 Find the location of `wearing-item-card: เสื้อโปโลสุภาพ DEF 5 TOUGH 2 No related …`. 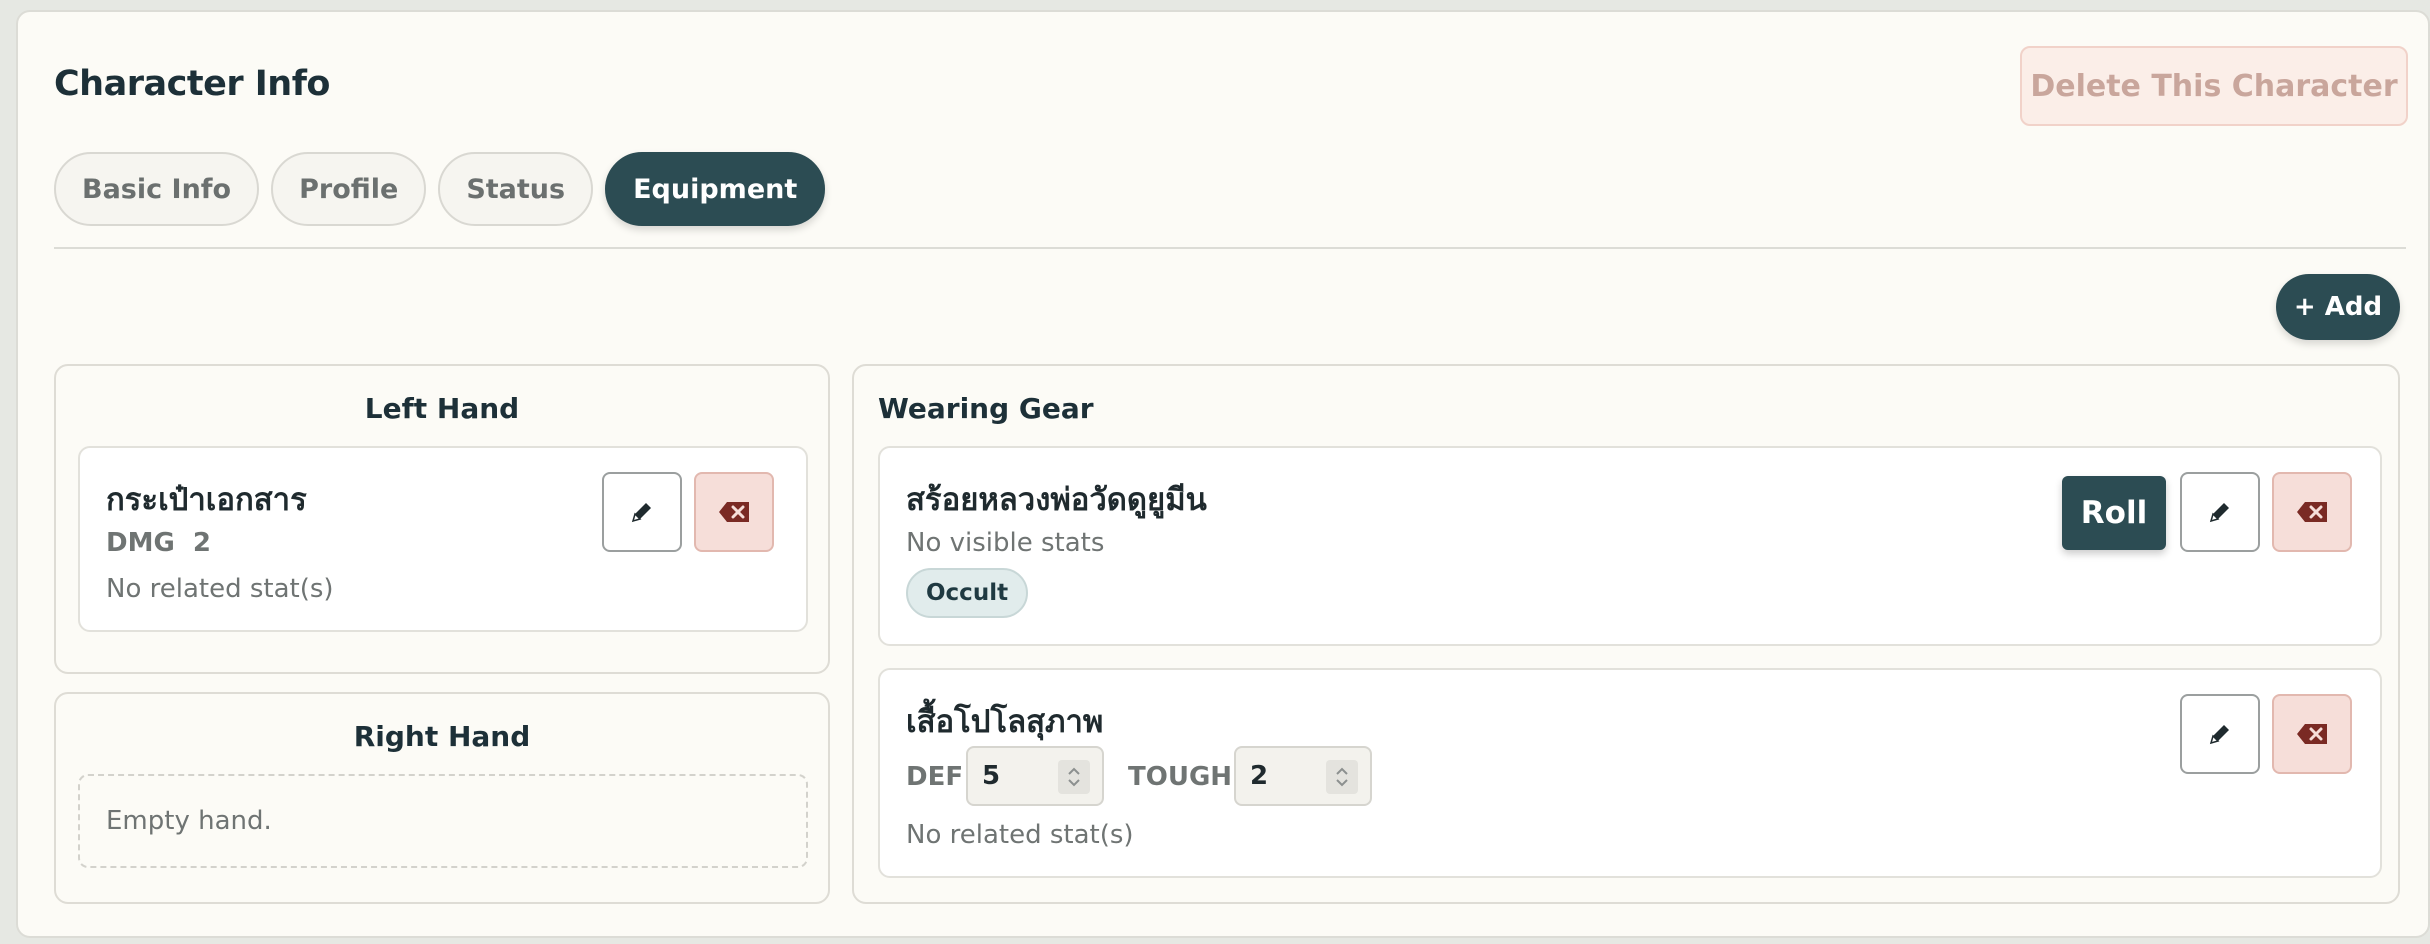

wearing-item-card: เสื้อโปโลสุภาพ DEF 5 TOUGH 2 No related … is located at coordinates (1630, 773).